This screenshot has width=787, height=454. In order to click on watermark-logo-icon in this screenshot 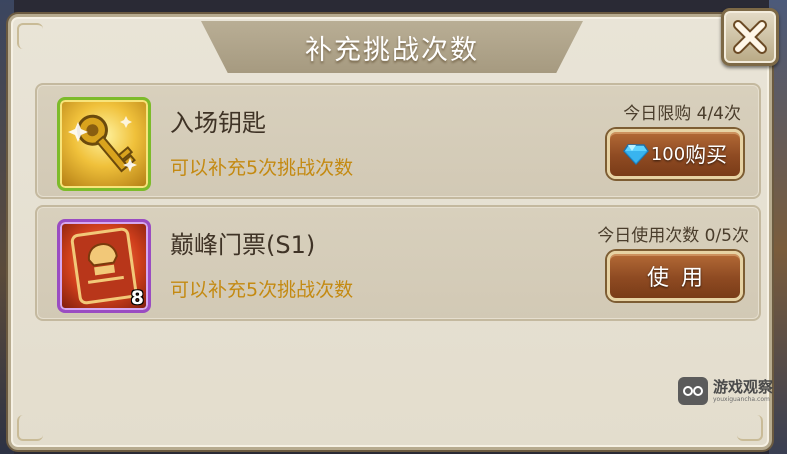, I will do `click(693, 391)`.